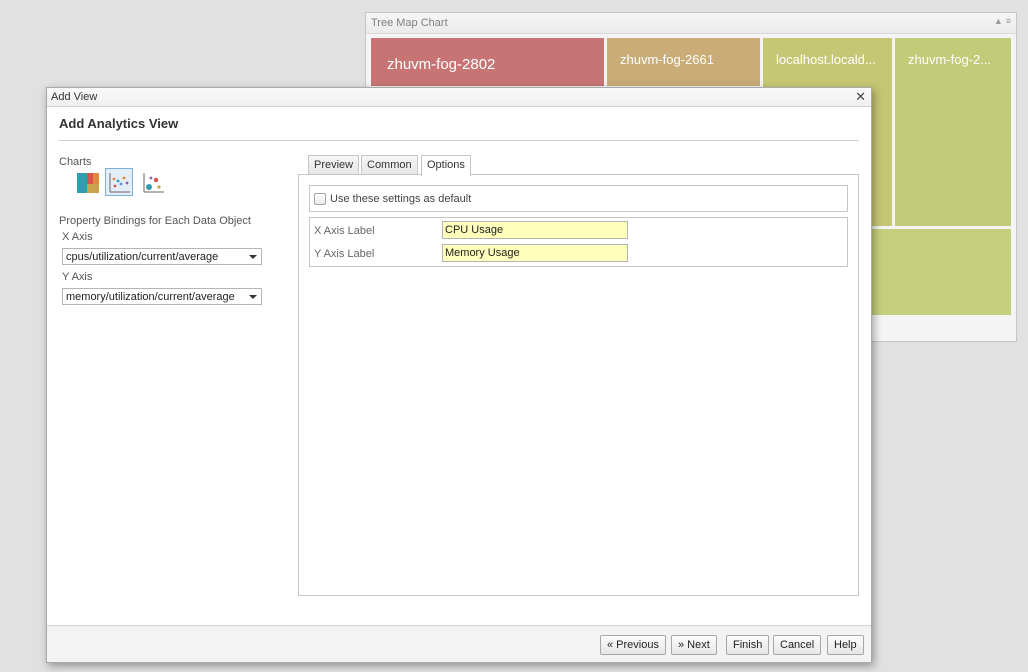 The height and width of the screenshot is (672, 1028). Describe the element at coordinates (998, 21) in the screenshot. I see `collapse-icon: ▲` at that location.